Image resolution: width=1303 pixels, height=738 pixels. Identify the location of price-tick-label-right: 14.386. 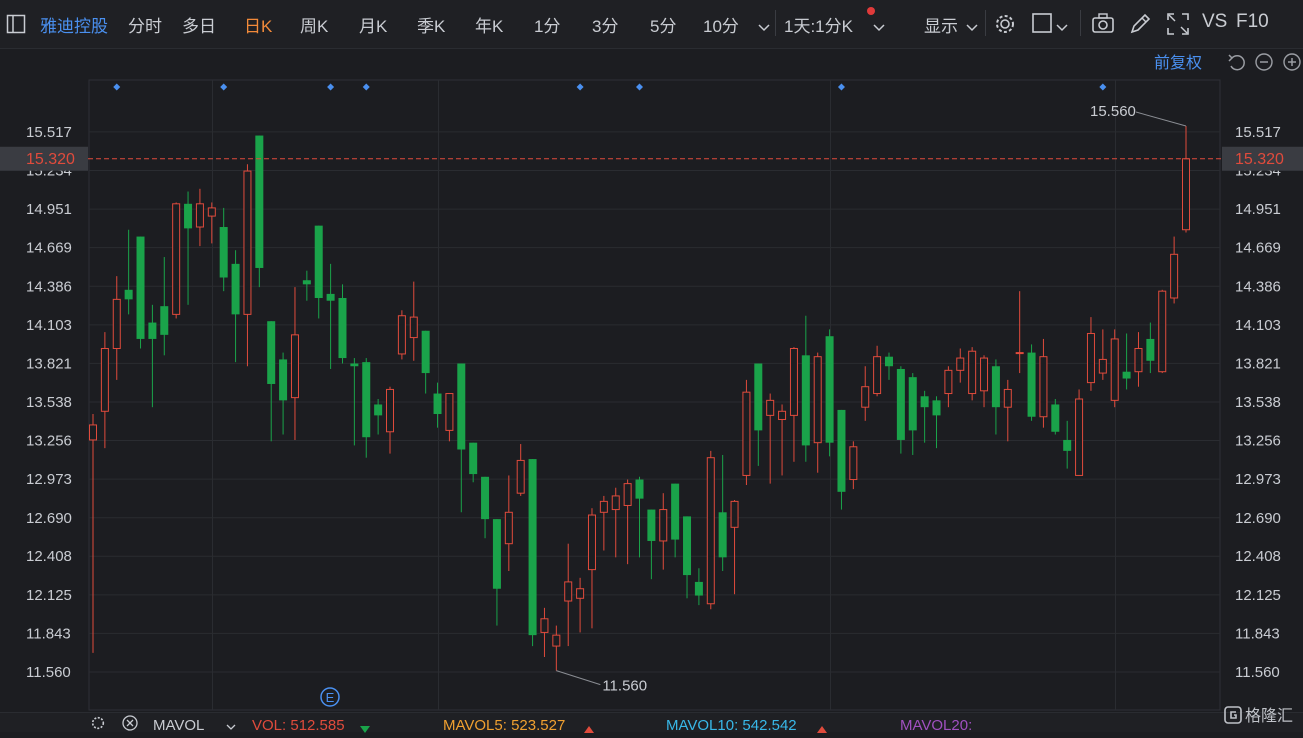
(1258, 286).